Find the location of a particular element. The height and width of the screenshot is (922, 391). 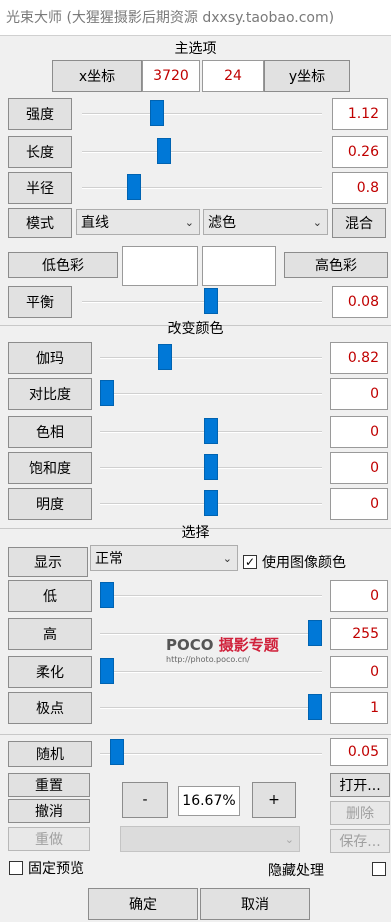

reset-button: 重置 is located at coordinates (49, 785).